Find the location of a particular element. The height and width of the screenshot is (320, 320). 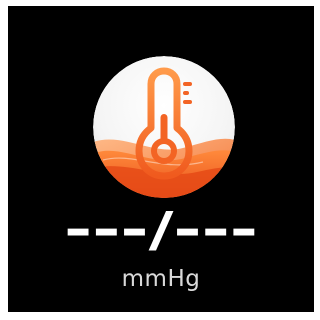

pressure-unit-label: mmHg is located at coordinates (161, 279).